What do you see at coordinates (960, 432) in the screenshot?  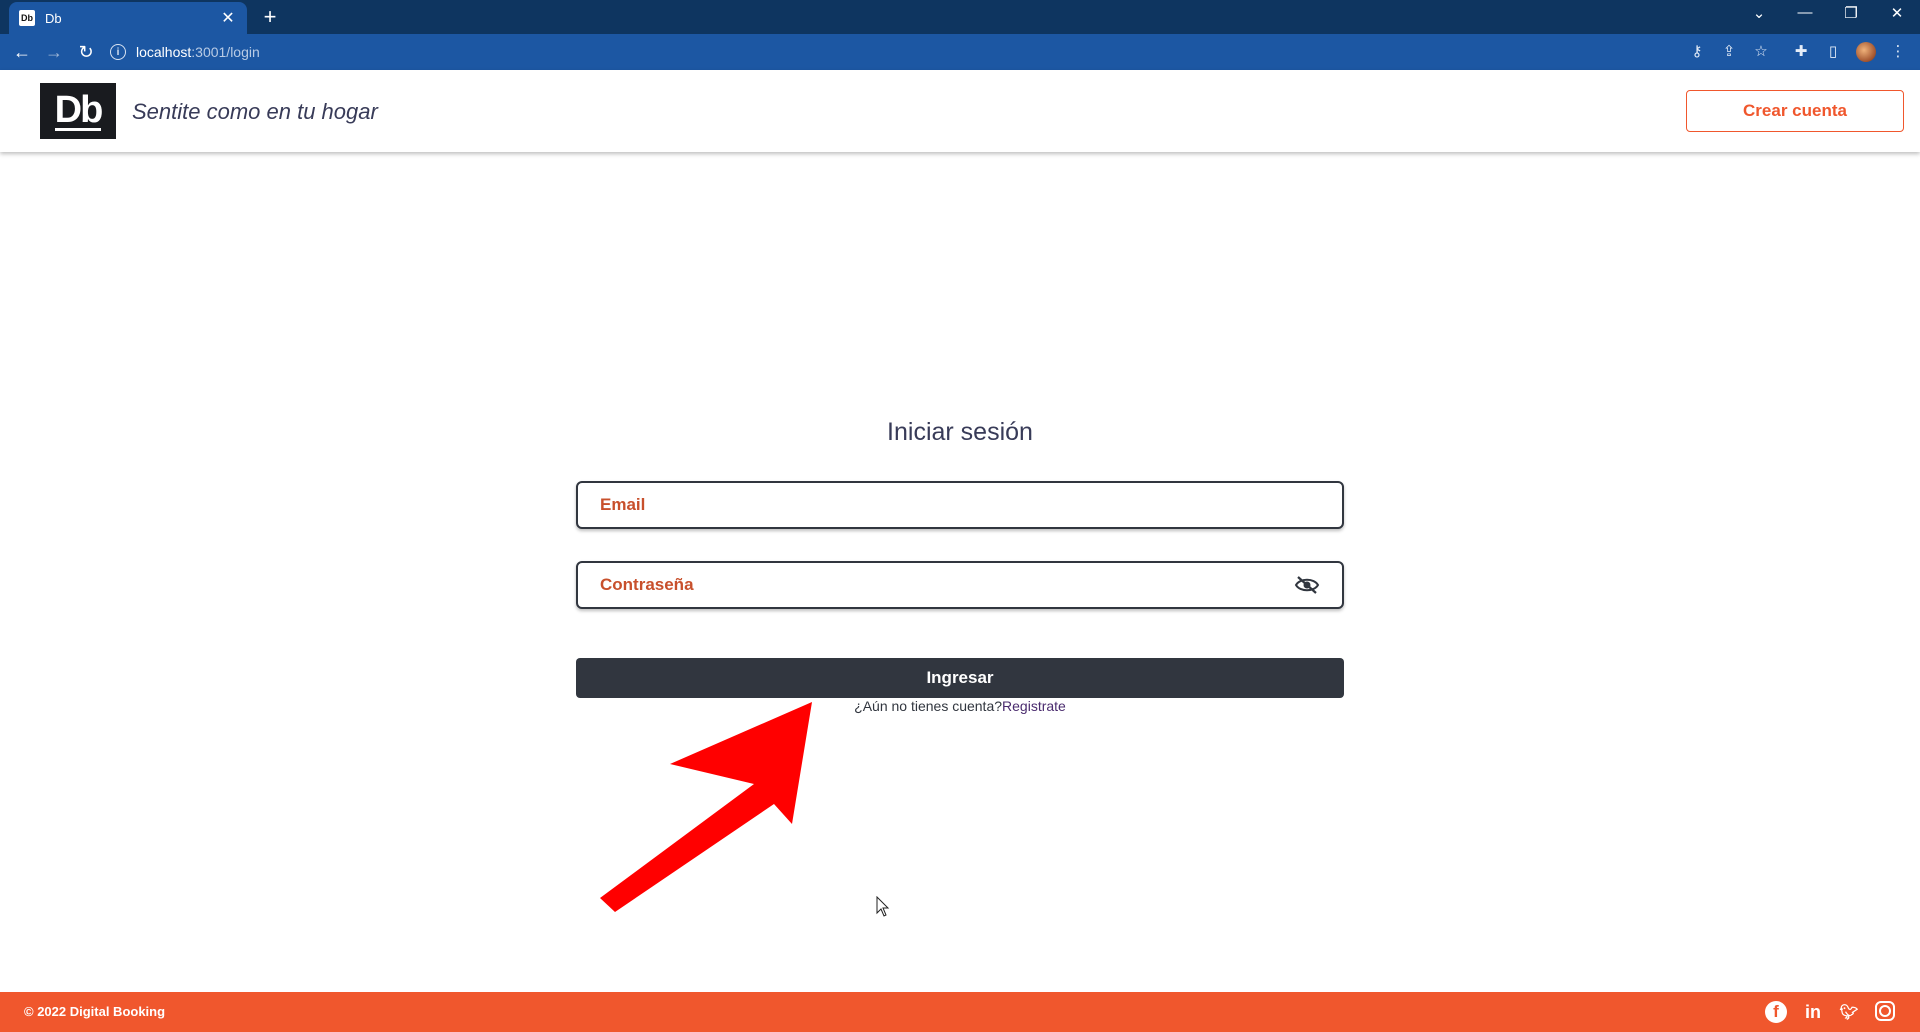 I see `page-title: Iniciar sesión` at bounding box center [960, 432].